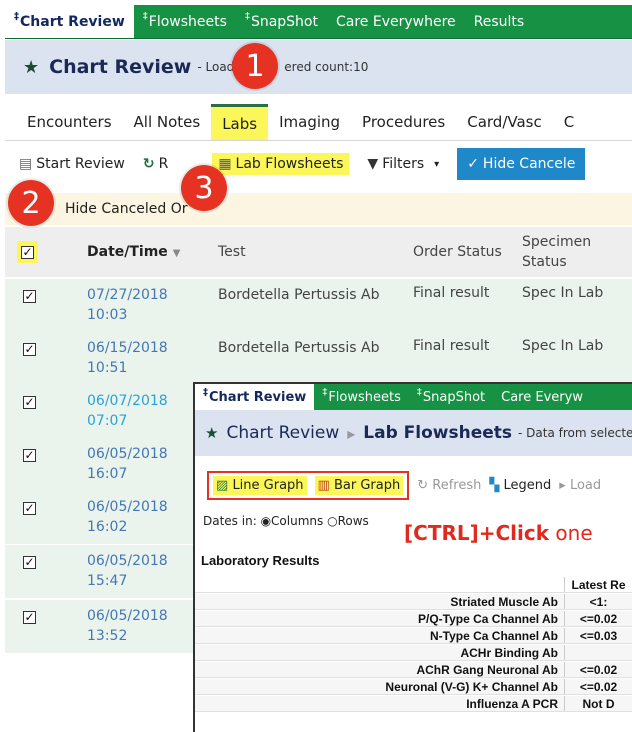 The height and width of the screenshot is (732, 632). I want to click on result-name: P/Q-Type Ca Channel Ab, so click(380, 618).